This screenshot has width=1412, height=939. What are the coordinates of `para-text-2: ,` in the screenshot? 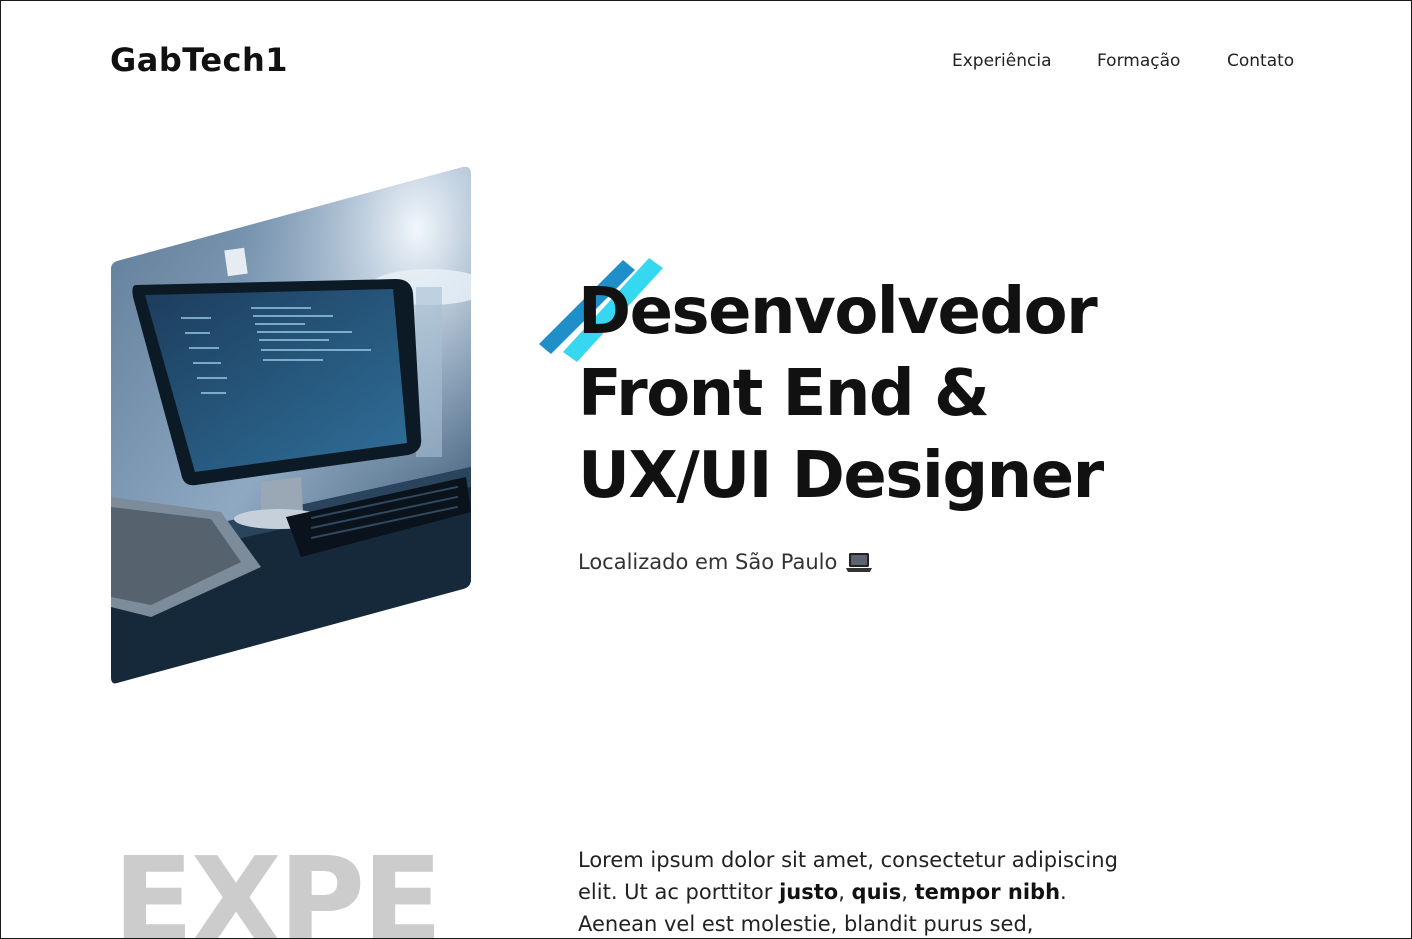 It's located at (845, 892).